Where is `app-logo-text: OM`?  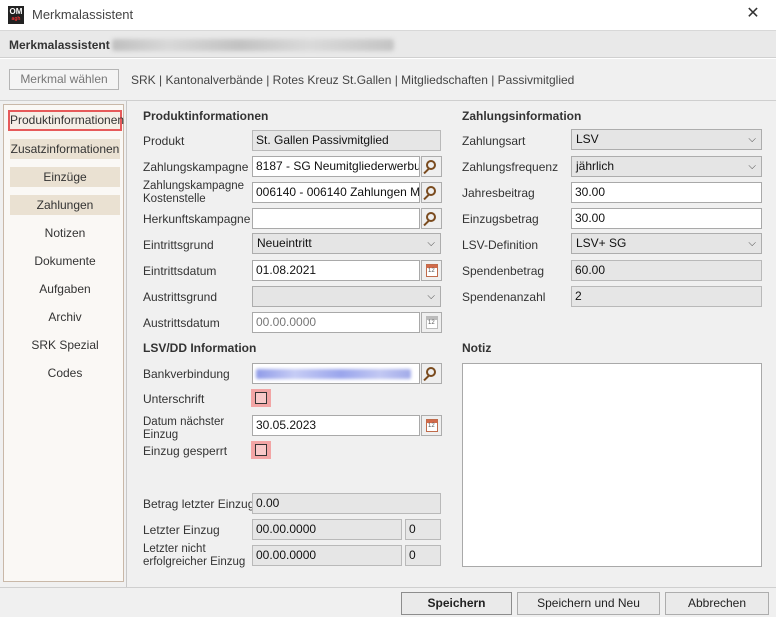 app-logo-text: OM is located at coordinates (16, 11).